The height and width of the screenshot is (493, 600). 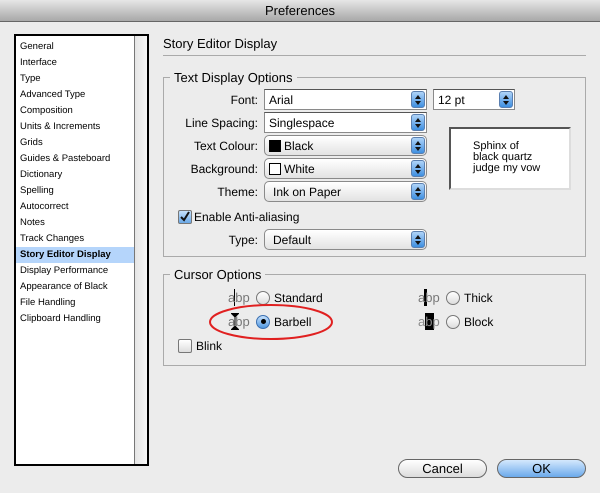 What do you see at coordinates (289, 297) in the screenshot?
I see `radio-option: Standard` at bounding box center [289, 297].